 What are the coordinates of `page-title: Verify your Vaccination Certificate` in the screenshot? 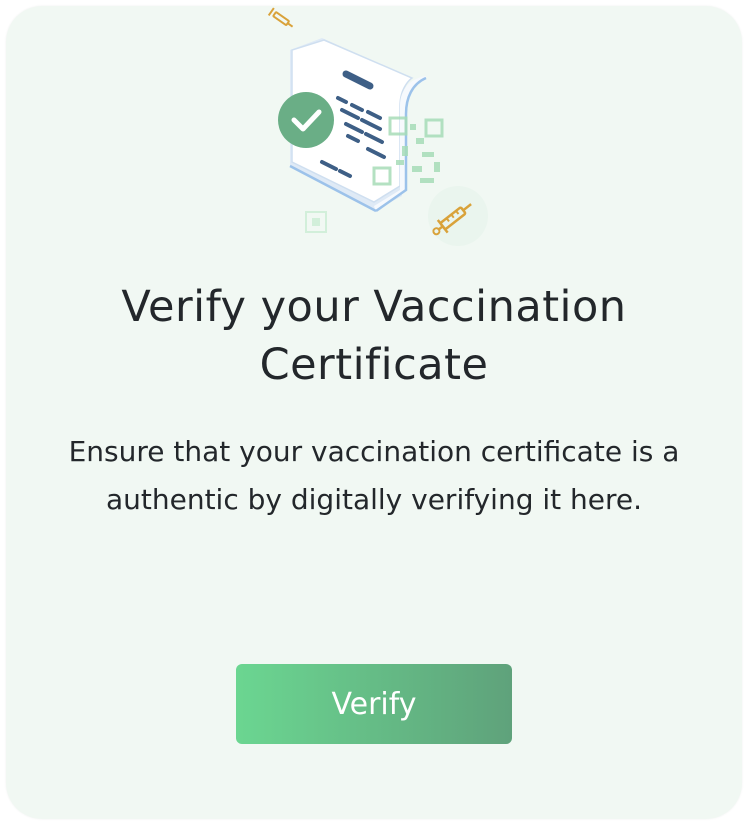 It's located at (374, 336).